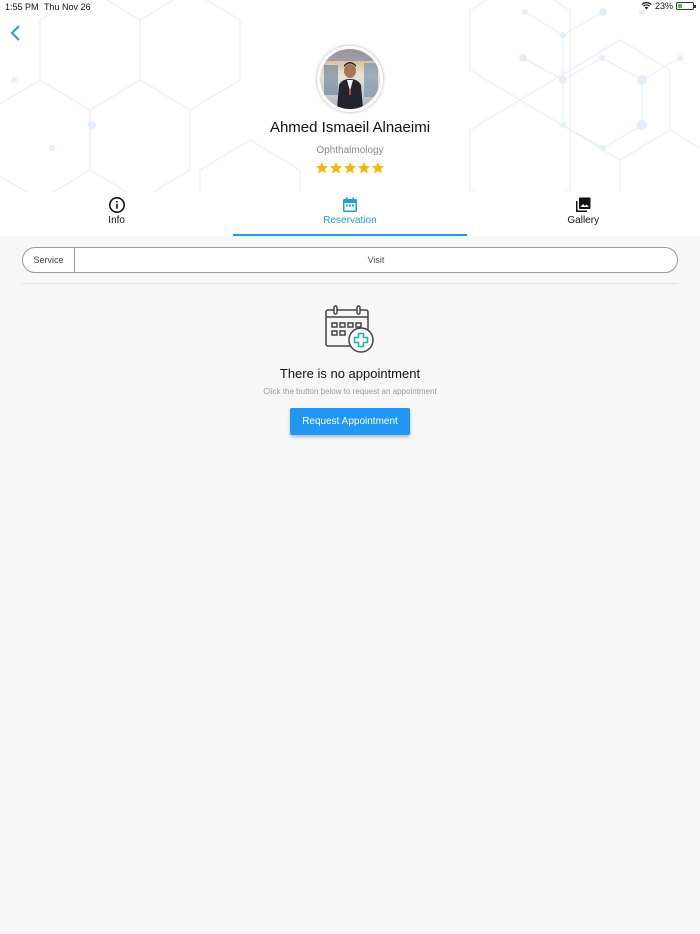 The height and width of the screenshot is (934, 700). I want to click on chevron-left-icon, so click(15, 33).